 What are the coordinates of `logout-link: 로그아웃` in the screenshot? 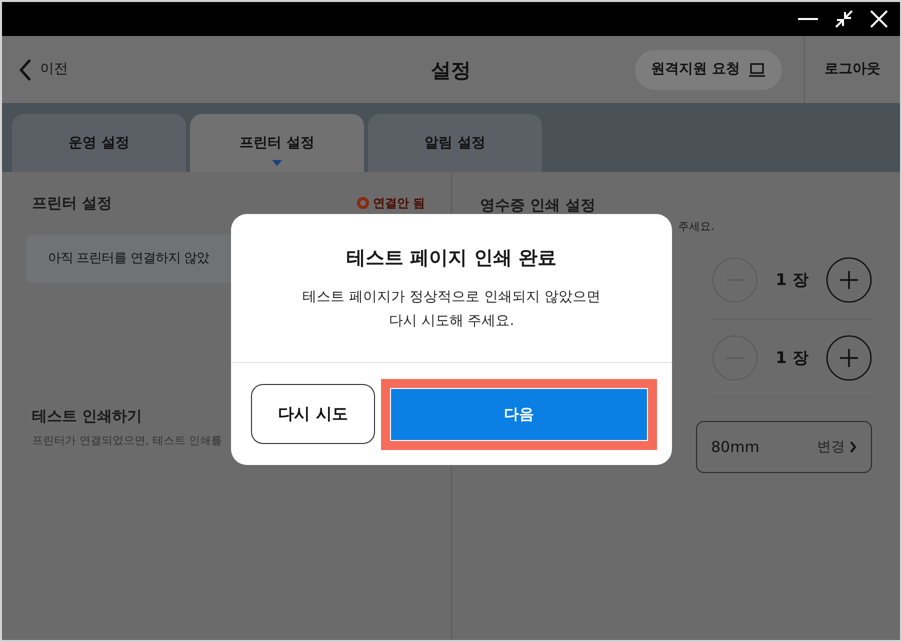 It's located at (852, 69).